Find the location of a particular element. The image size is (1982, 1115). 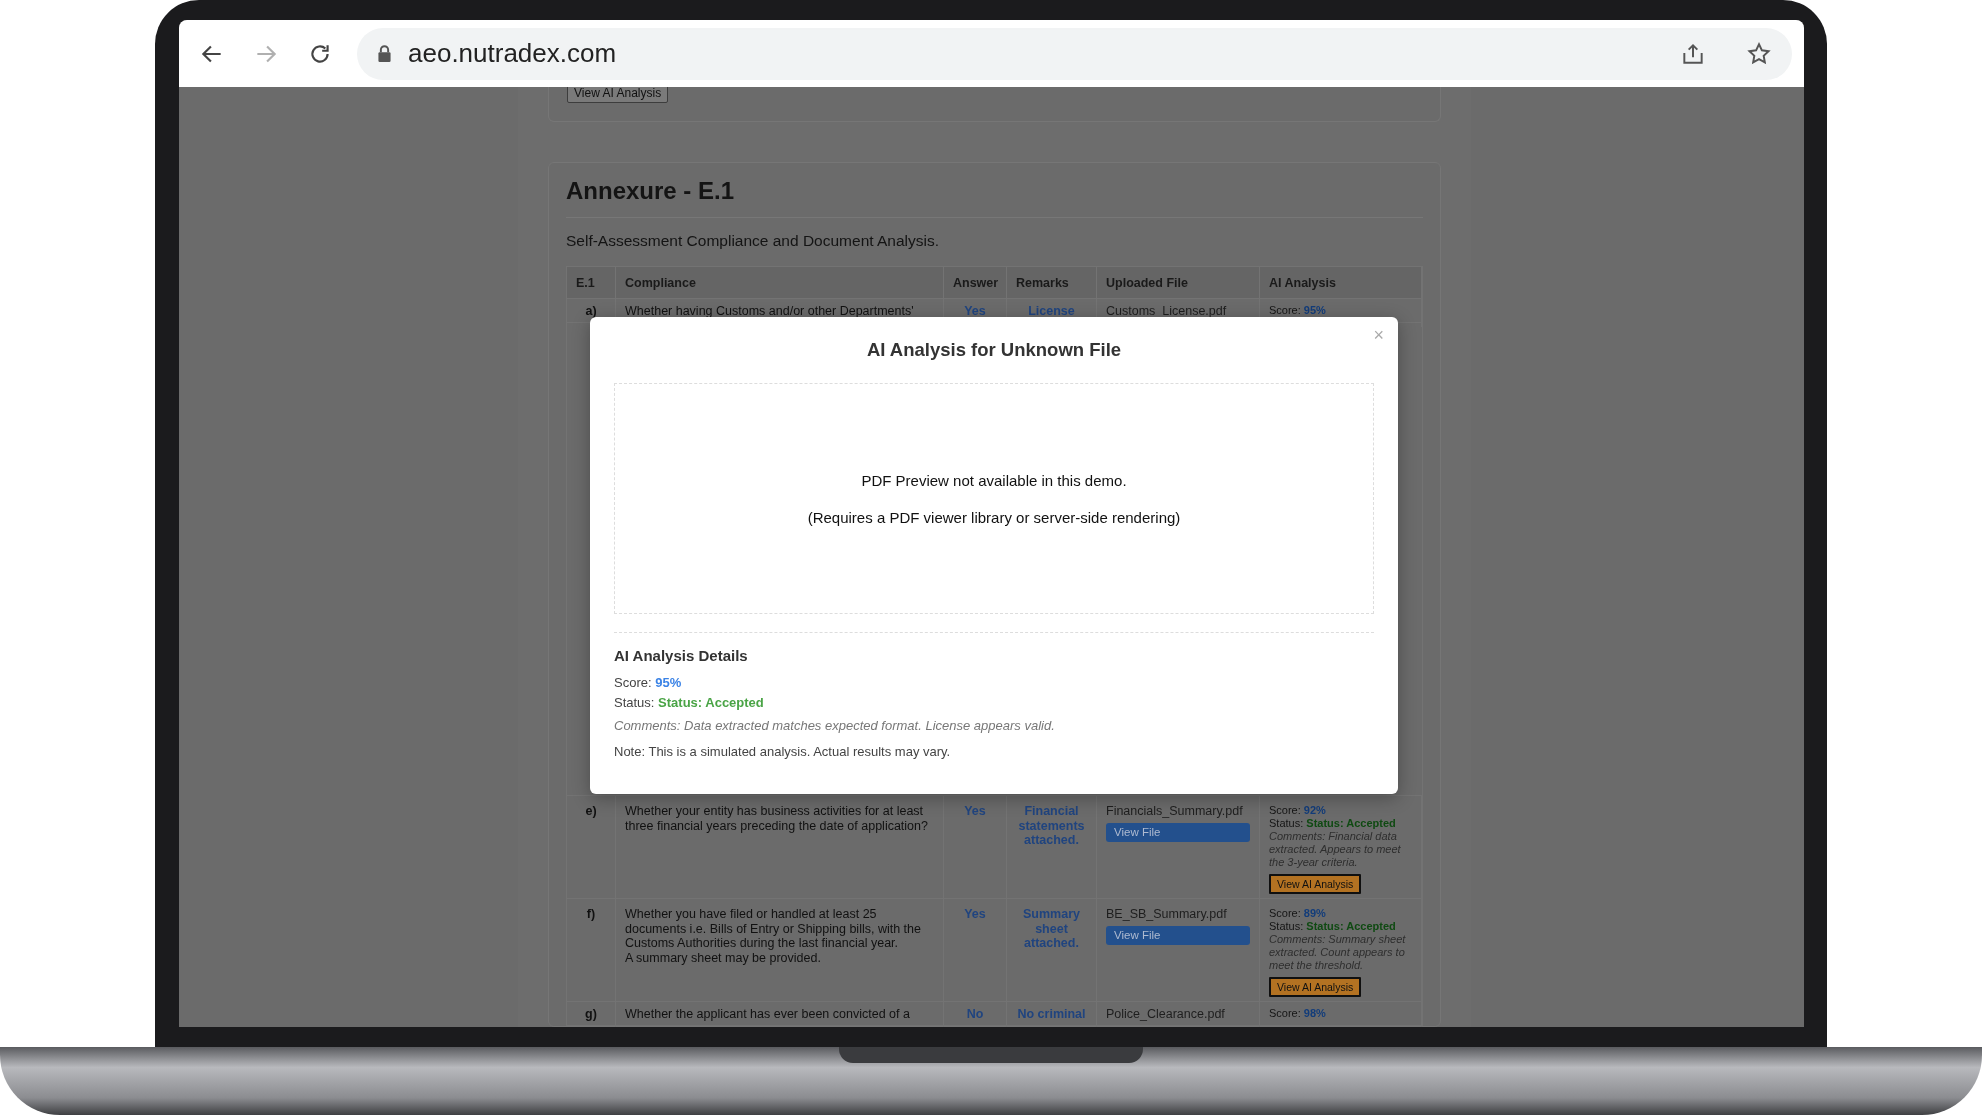

note-text: Note: This is a simulated analysis. Actual results may vary. is located at coordinates (782, 751).